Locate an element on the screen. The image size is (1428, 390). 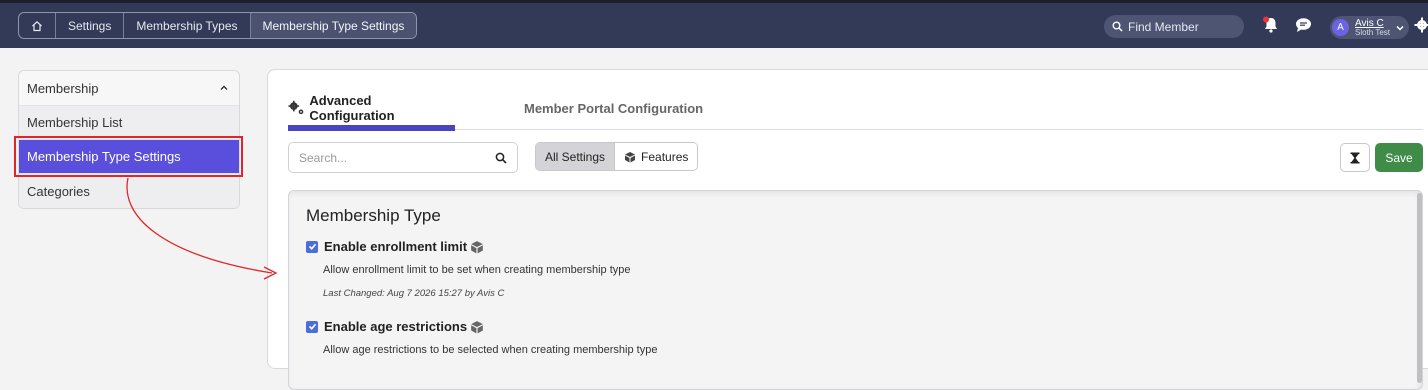
chevron-down-icon is located at coordinates (1400, 28).